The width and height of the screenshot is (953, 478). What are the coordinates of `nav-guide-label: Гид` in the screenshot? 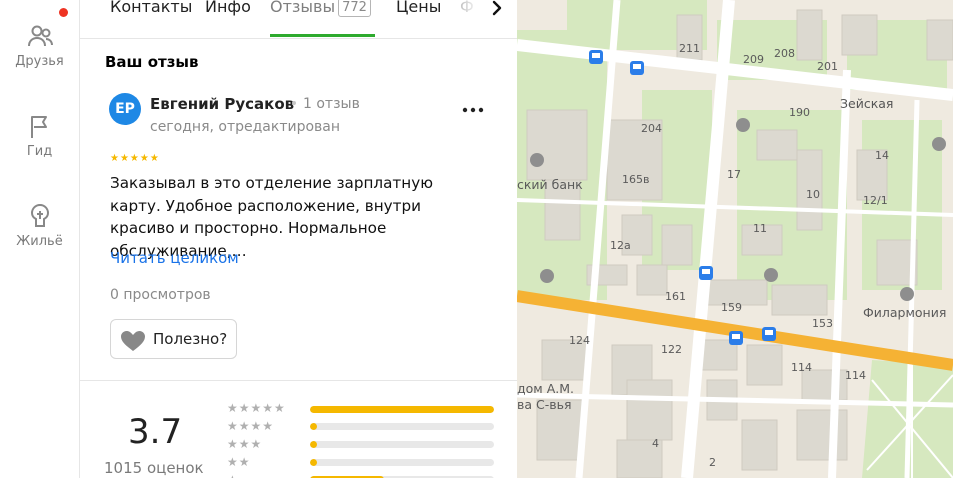 It's located at (39, 151).